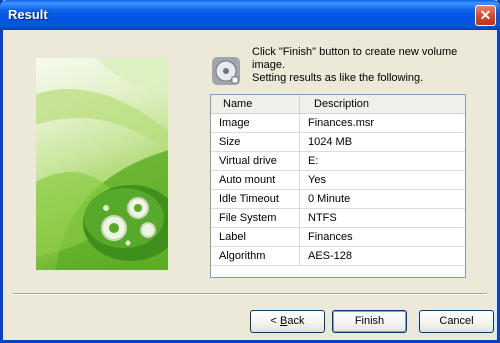 Image resolution: width=500 pixels, height=343 pixels. I want to click on row-value: 0 Minute, so click(329, 199).